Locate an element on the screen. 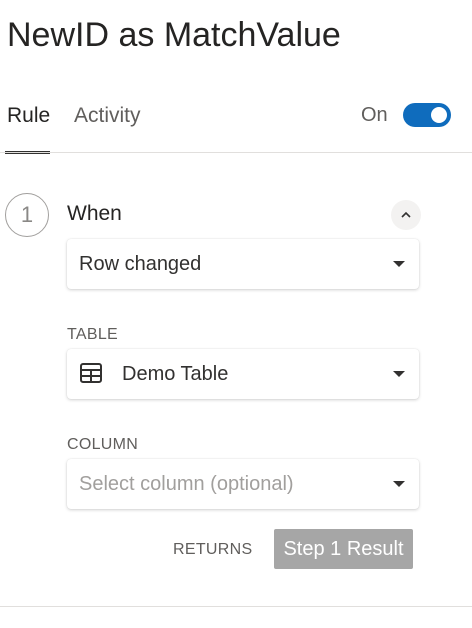  tab-rule: Rule is located at coordinates (28, 116).